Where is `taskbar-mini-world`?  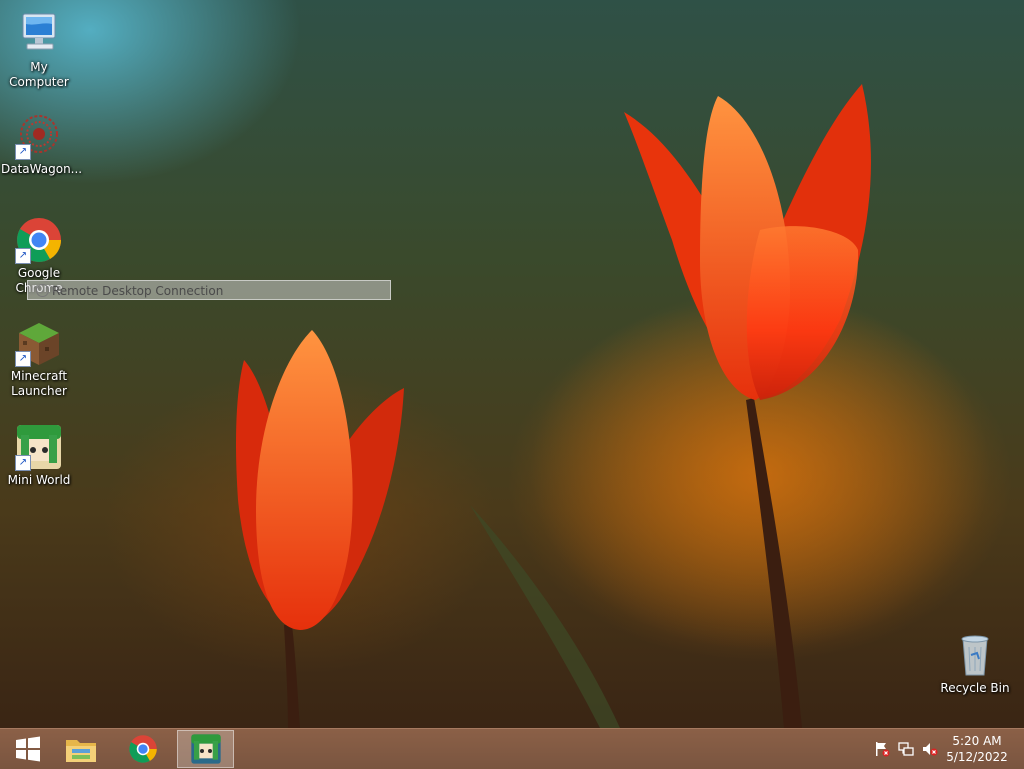 taskbar-mini-world is located at coordinates (205, 749).